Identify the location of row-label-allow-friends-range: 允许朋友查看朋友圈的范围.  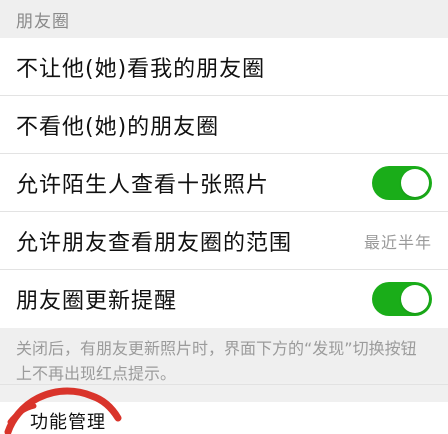
(154, 243).